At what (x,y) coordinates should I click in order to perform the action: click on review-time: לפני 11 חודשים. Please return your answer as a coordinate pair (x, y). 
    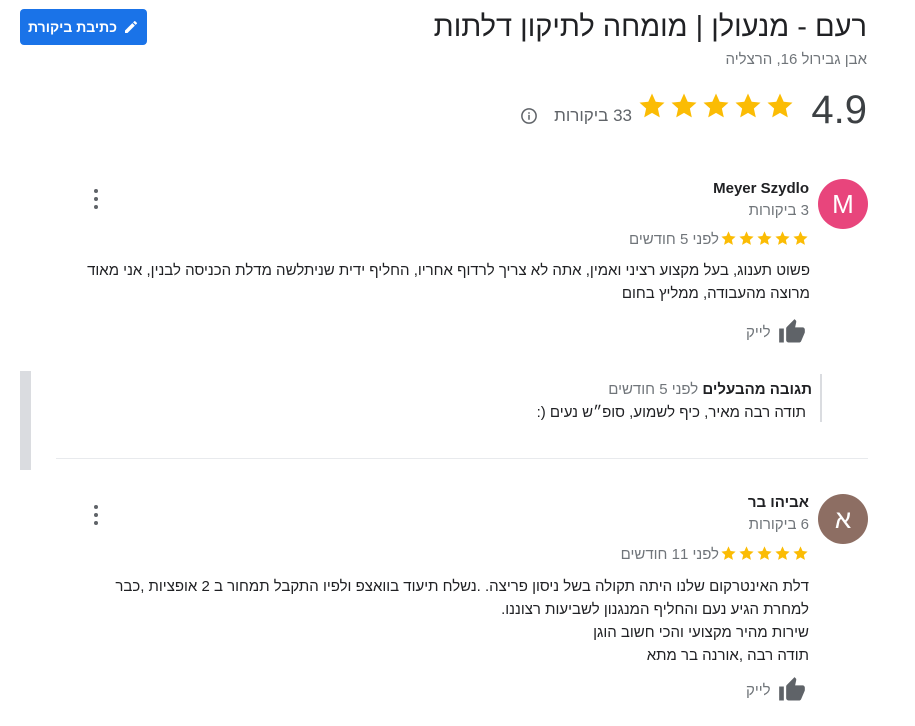
    Looking at the image, I should click on (669, 554).